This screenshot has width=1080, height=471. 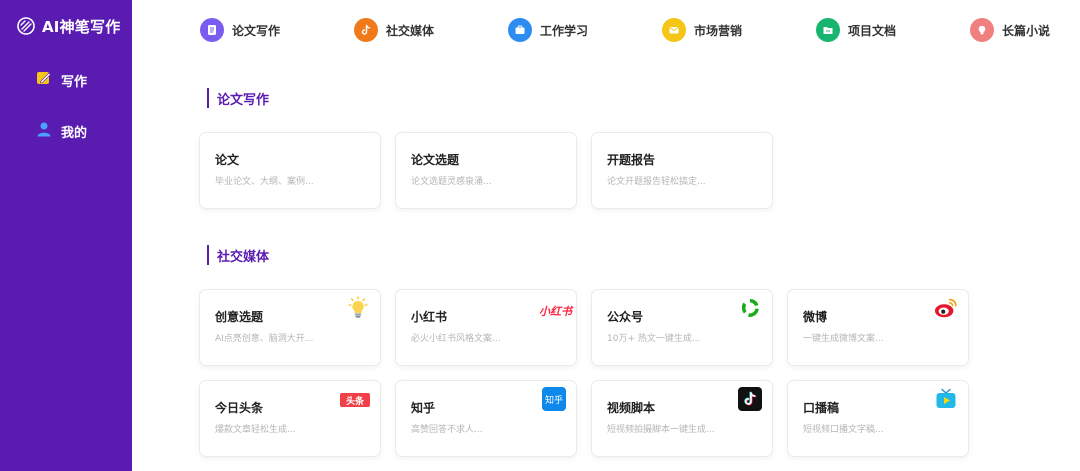 I want to click on weibo-icon, so click(x=946, y=308).